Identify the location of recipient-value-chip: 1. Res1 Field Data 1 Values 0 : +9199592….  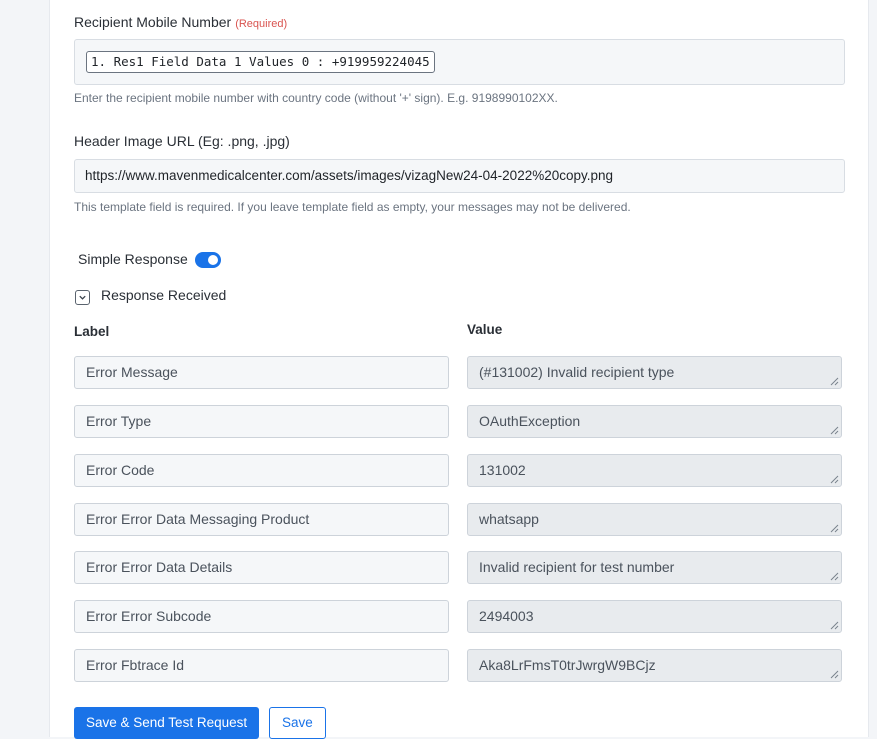
(260, 62).